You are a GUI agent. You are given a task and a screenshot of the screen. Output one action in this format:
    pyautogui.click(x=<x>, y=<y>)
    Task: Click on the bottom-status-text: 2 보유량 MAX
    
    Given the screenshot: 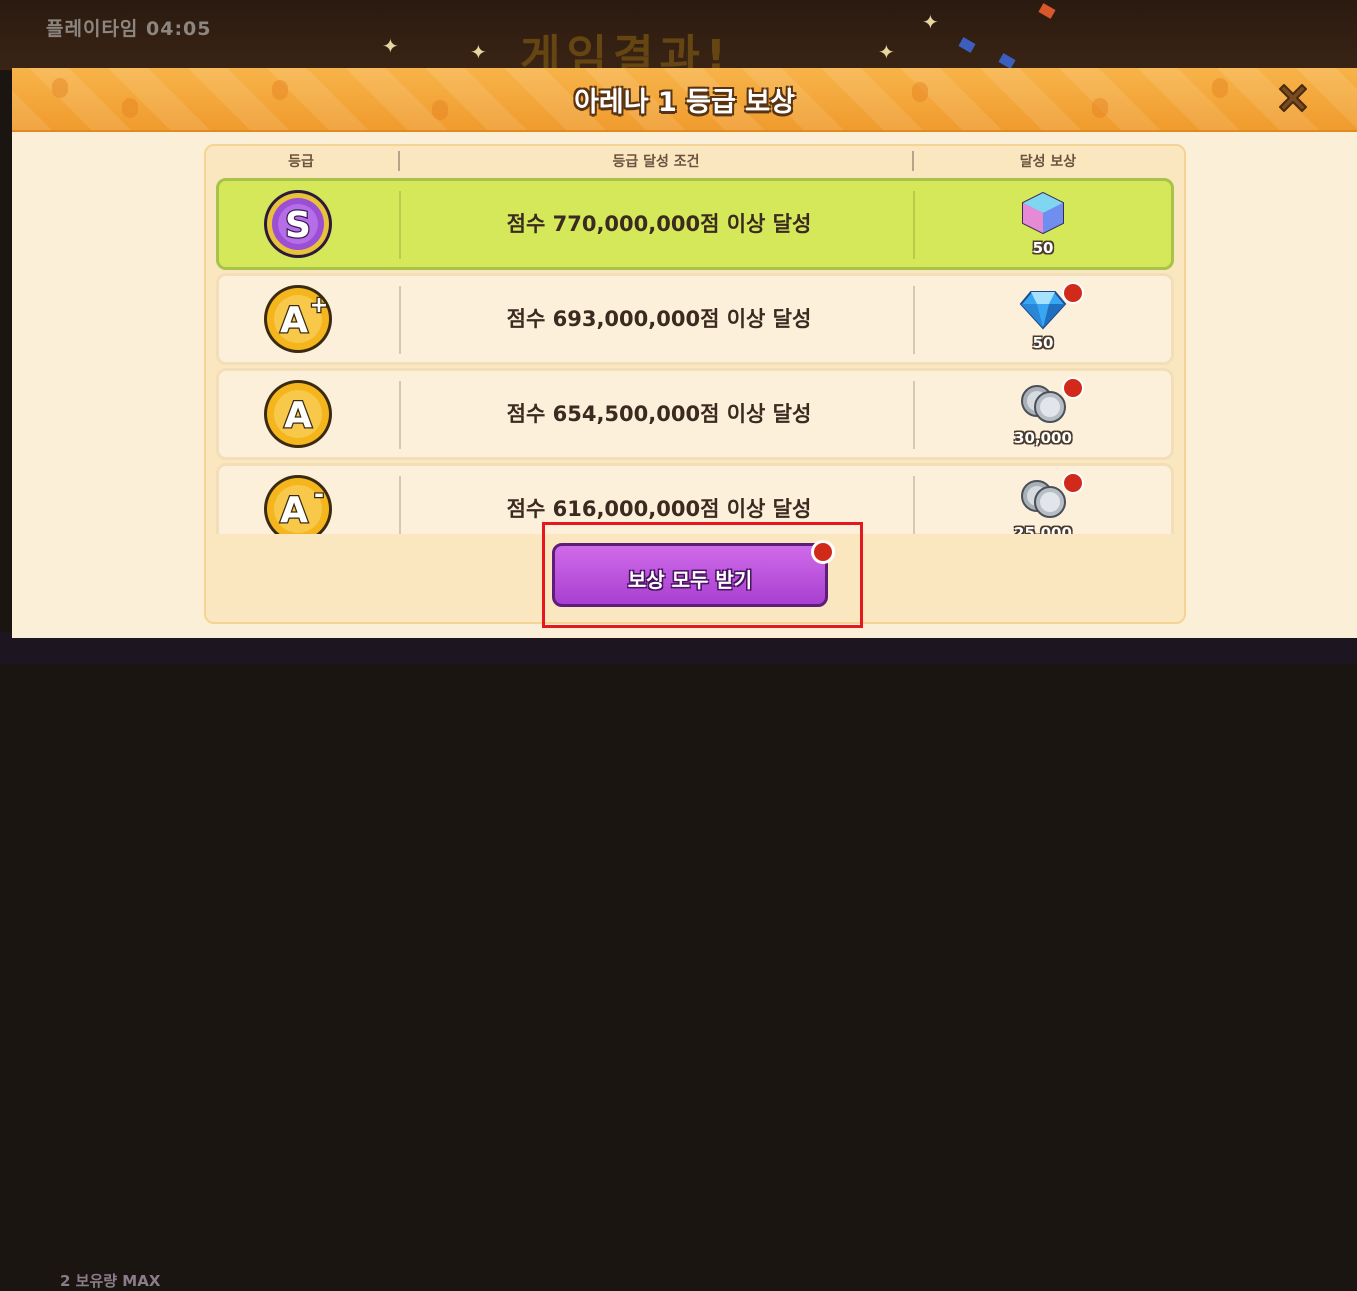 What is the action you would take?
    pyautogui.click(x=110, y=1281)
    